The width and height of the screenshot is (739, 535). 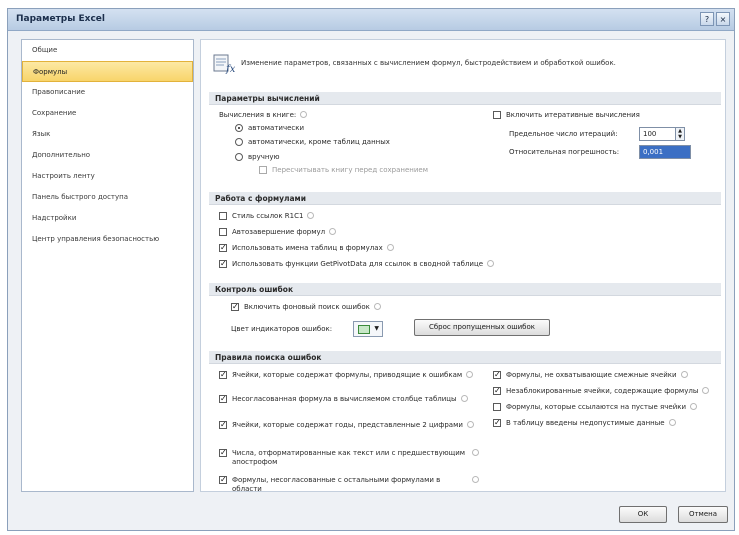 What do you see at coordinates (723, 19) in the screenshot?
I see `close-button: ×` at bounding box center [723, 19].